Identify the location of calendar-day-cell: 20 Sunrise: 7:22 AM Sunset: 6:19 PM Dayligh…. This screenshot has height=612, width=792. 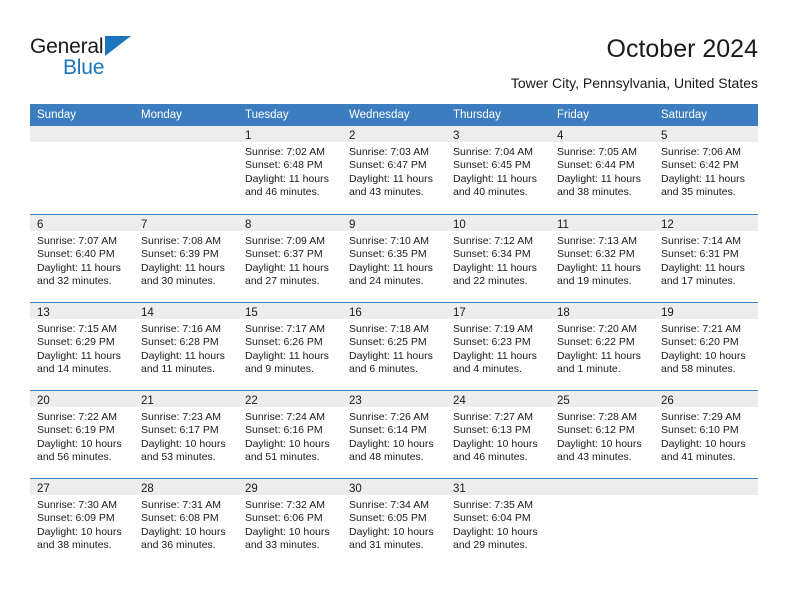
(82, 434).